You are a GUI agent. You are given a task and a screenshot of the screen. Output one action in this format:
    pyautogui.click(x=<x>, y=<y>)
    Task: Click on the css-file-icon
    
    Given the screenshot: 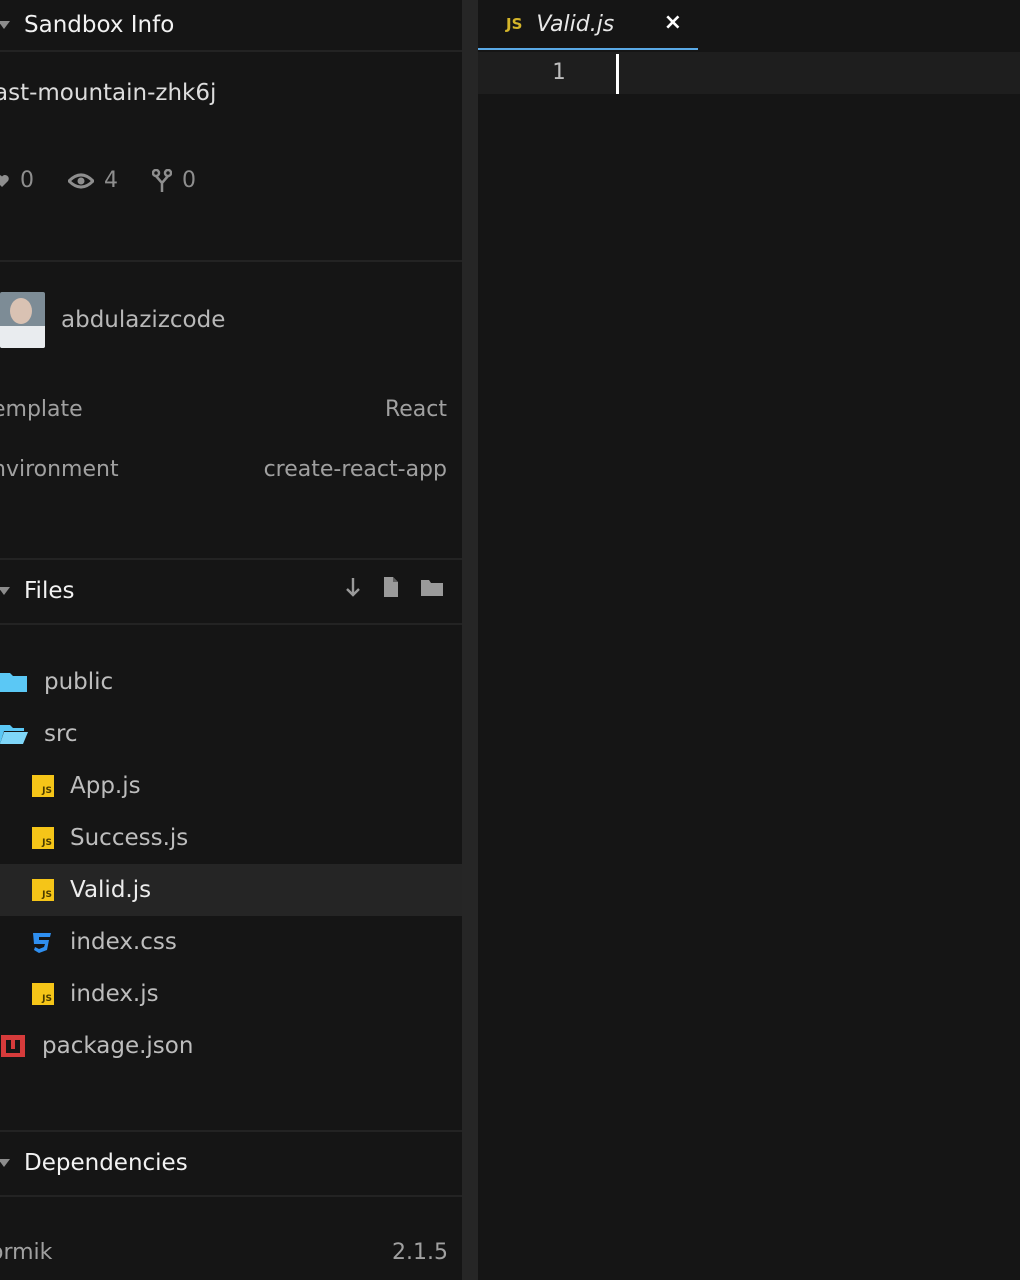 What is the action you would take?
    pyautogui.click(x=42, y=942)
    